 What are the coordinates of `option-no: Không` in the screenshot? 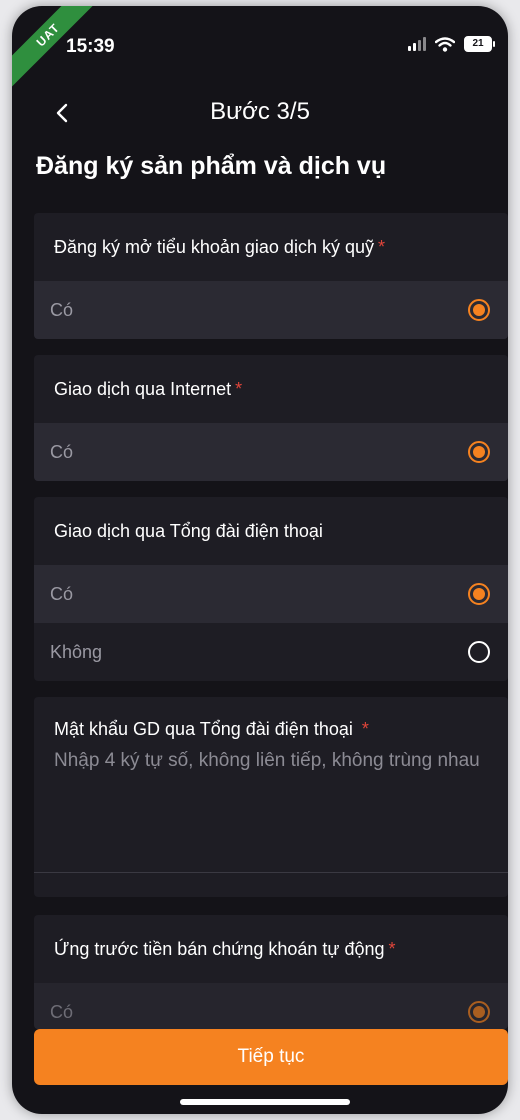 It's located at (271, 652).